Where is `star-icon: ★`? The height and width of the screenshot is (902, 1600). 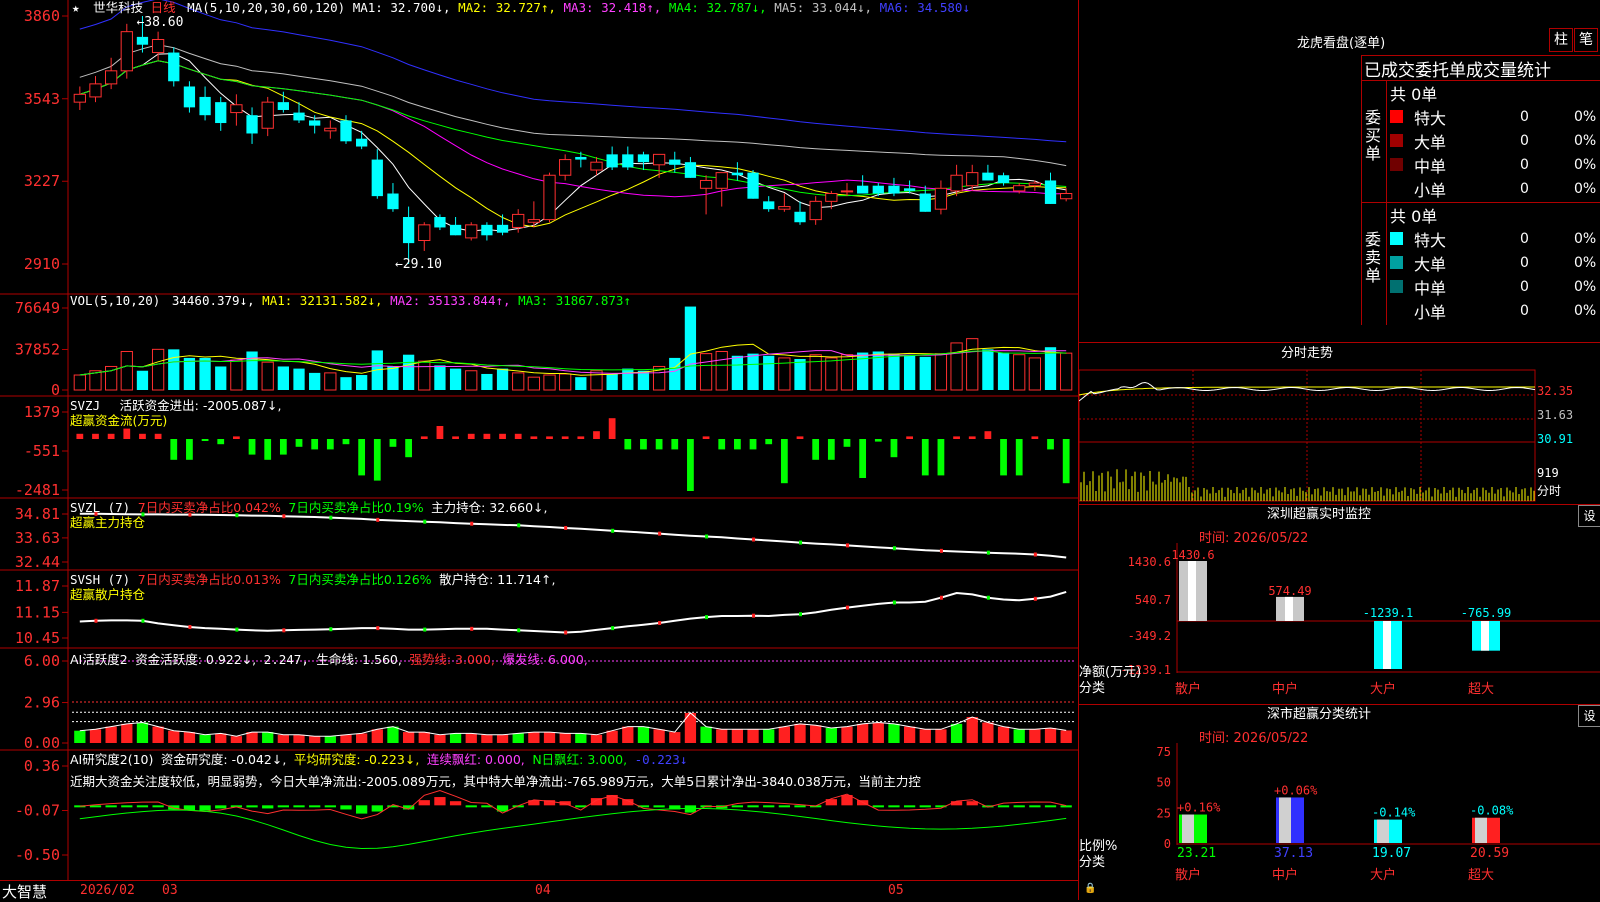
star-icon: ★ is located at coordinates (76, 7).